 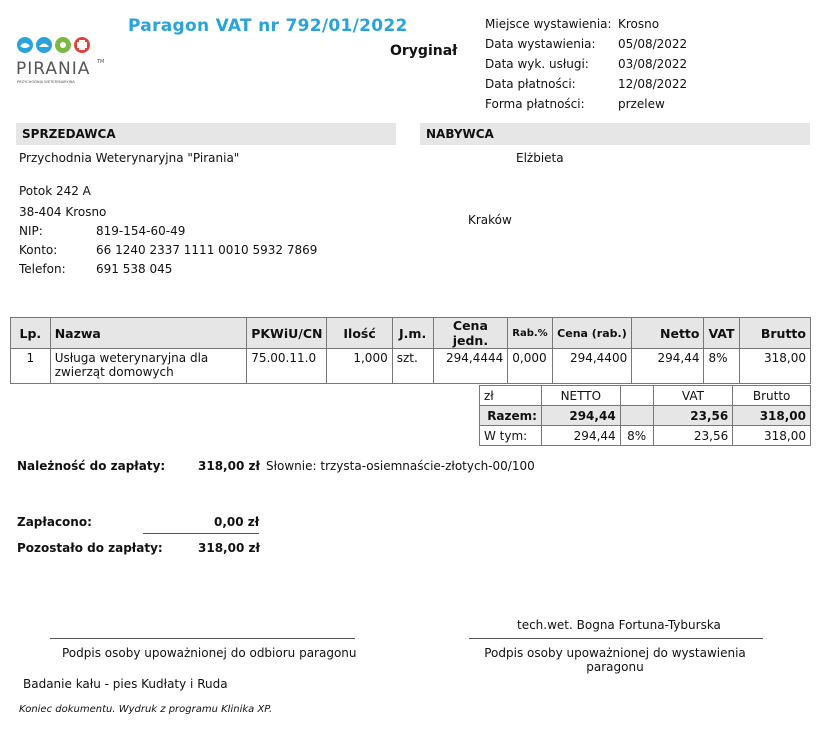 I want to click on meta-row: Data wyk. usługi: 03/08/2022, so click(x=586, y=64).